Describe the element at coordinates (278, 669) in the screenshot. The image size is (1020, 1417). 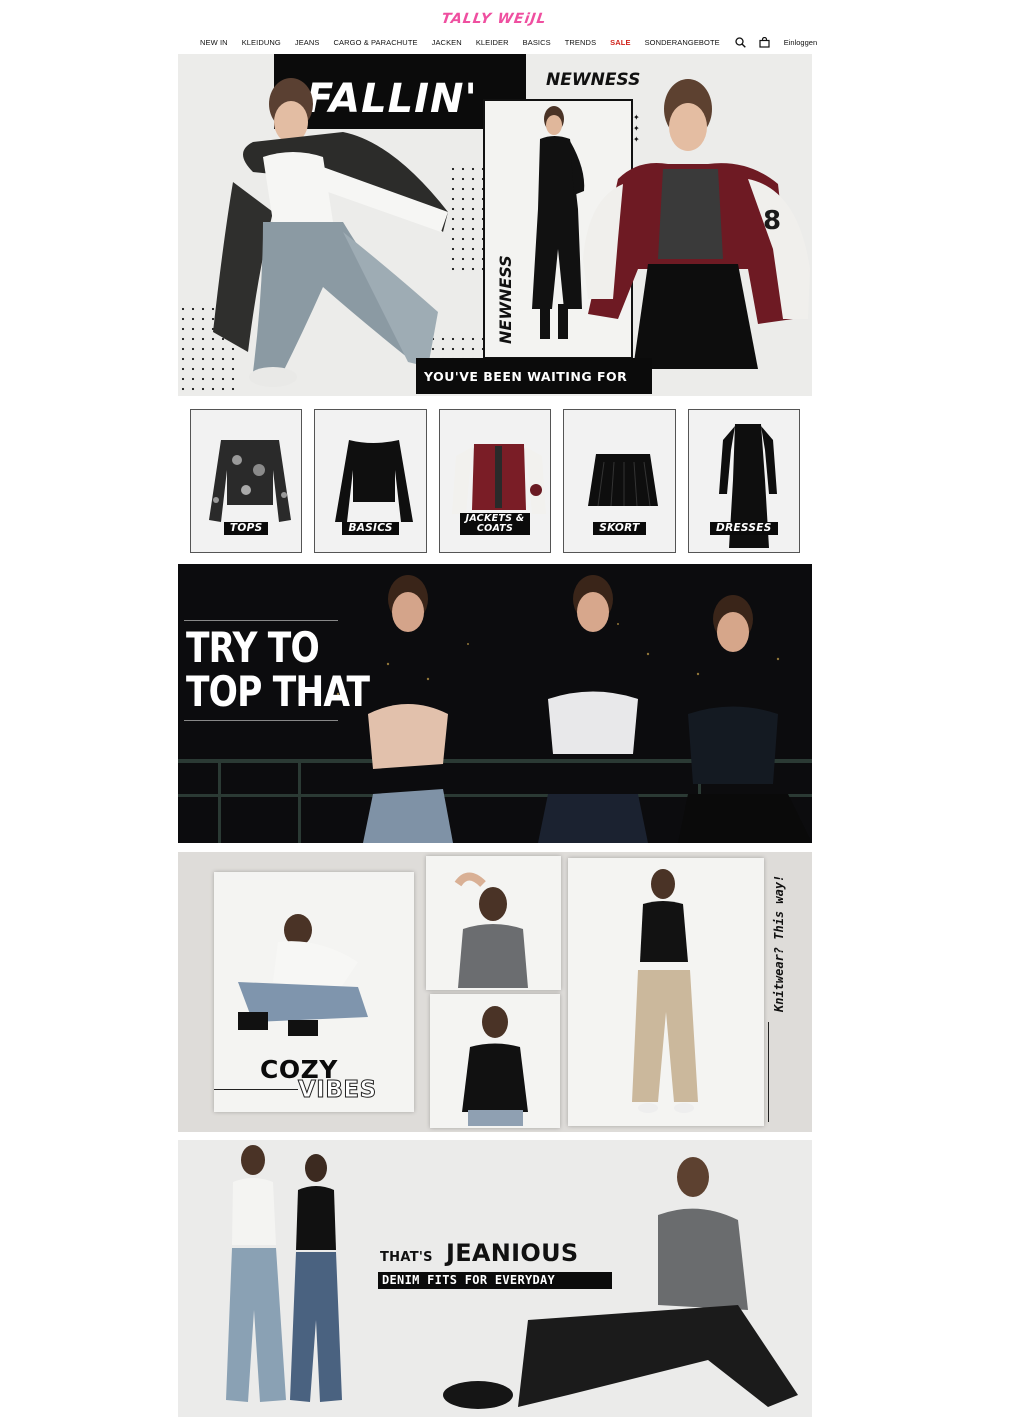
I see `banner-title: TRY TO TOP THAT` at that location.